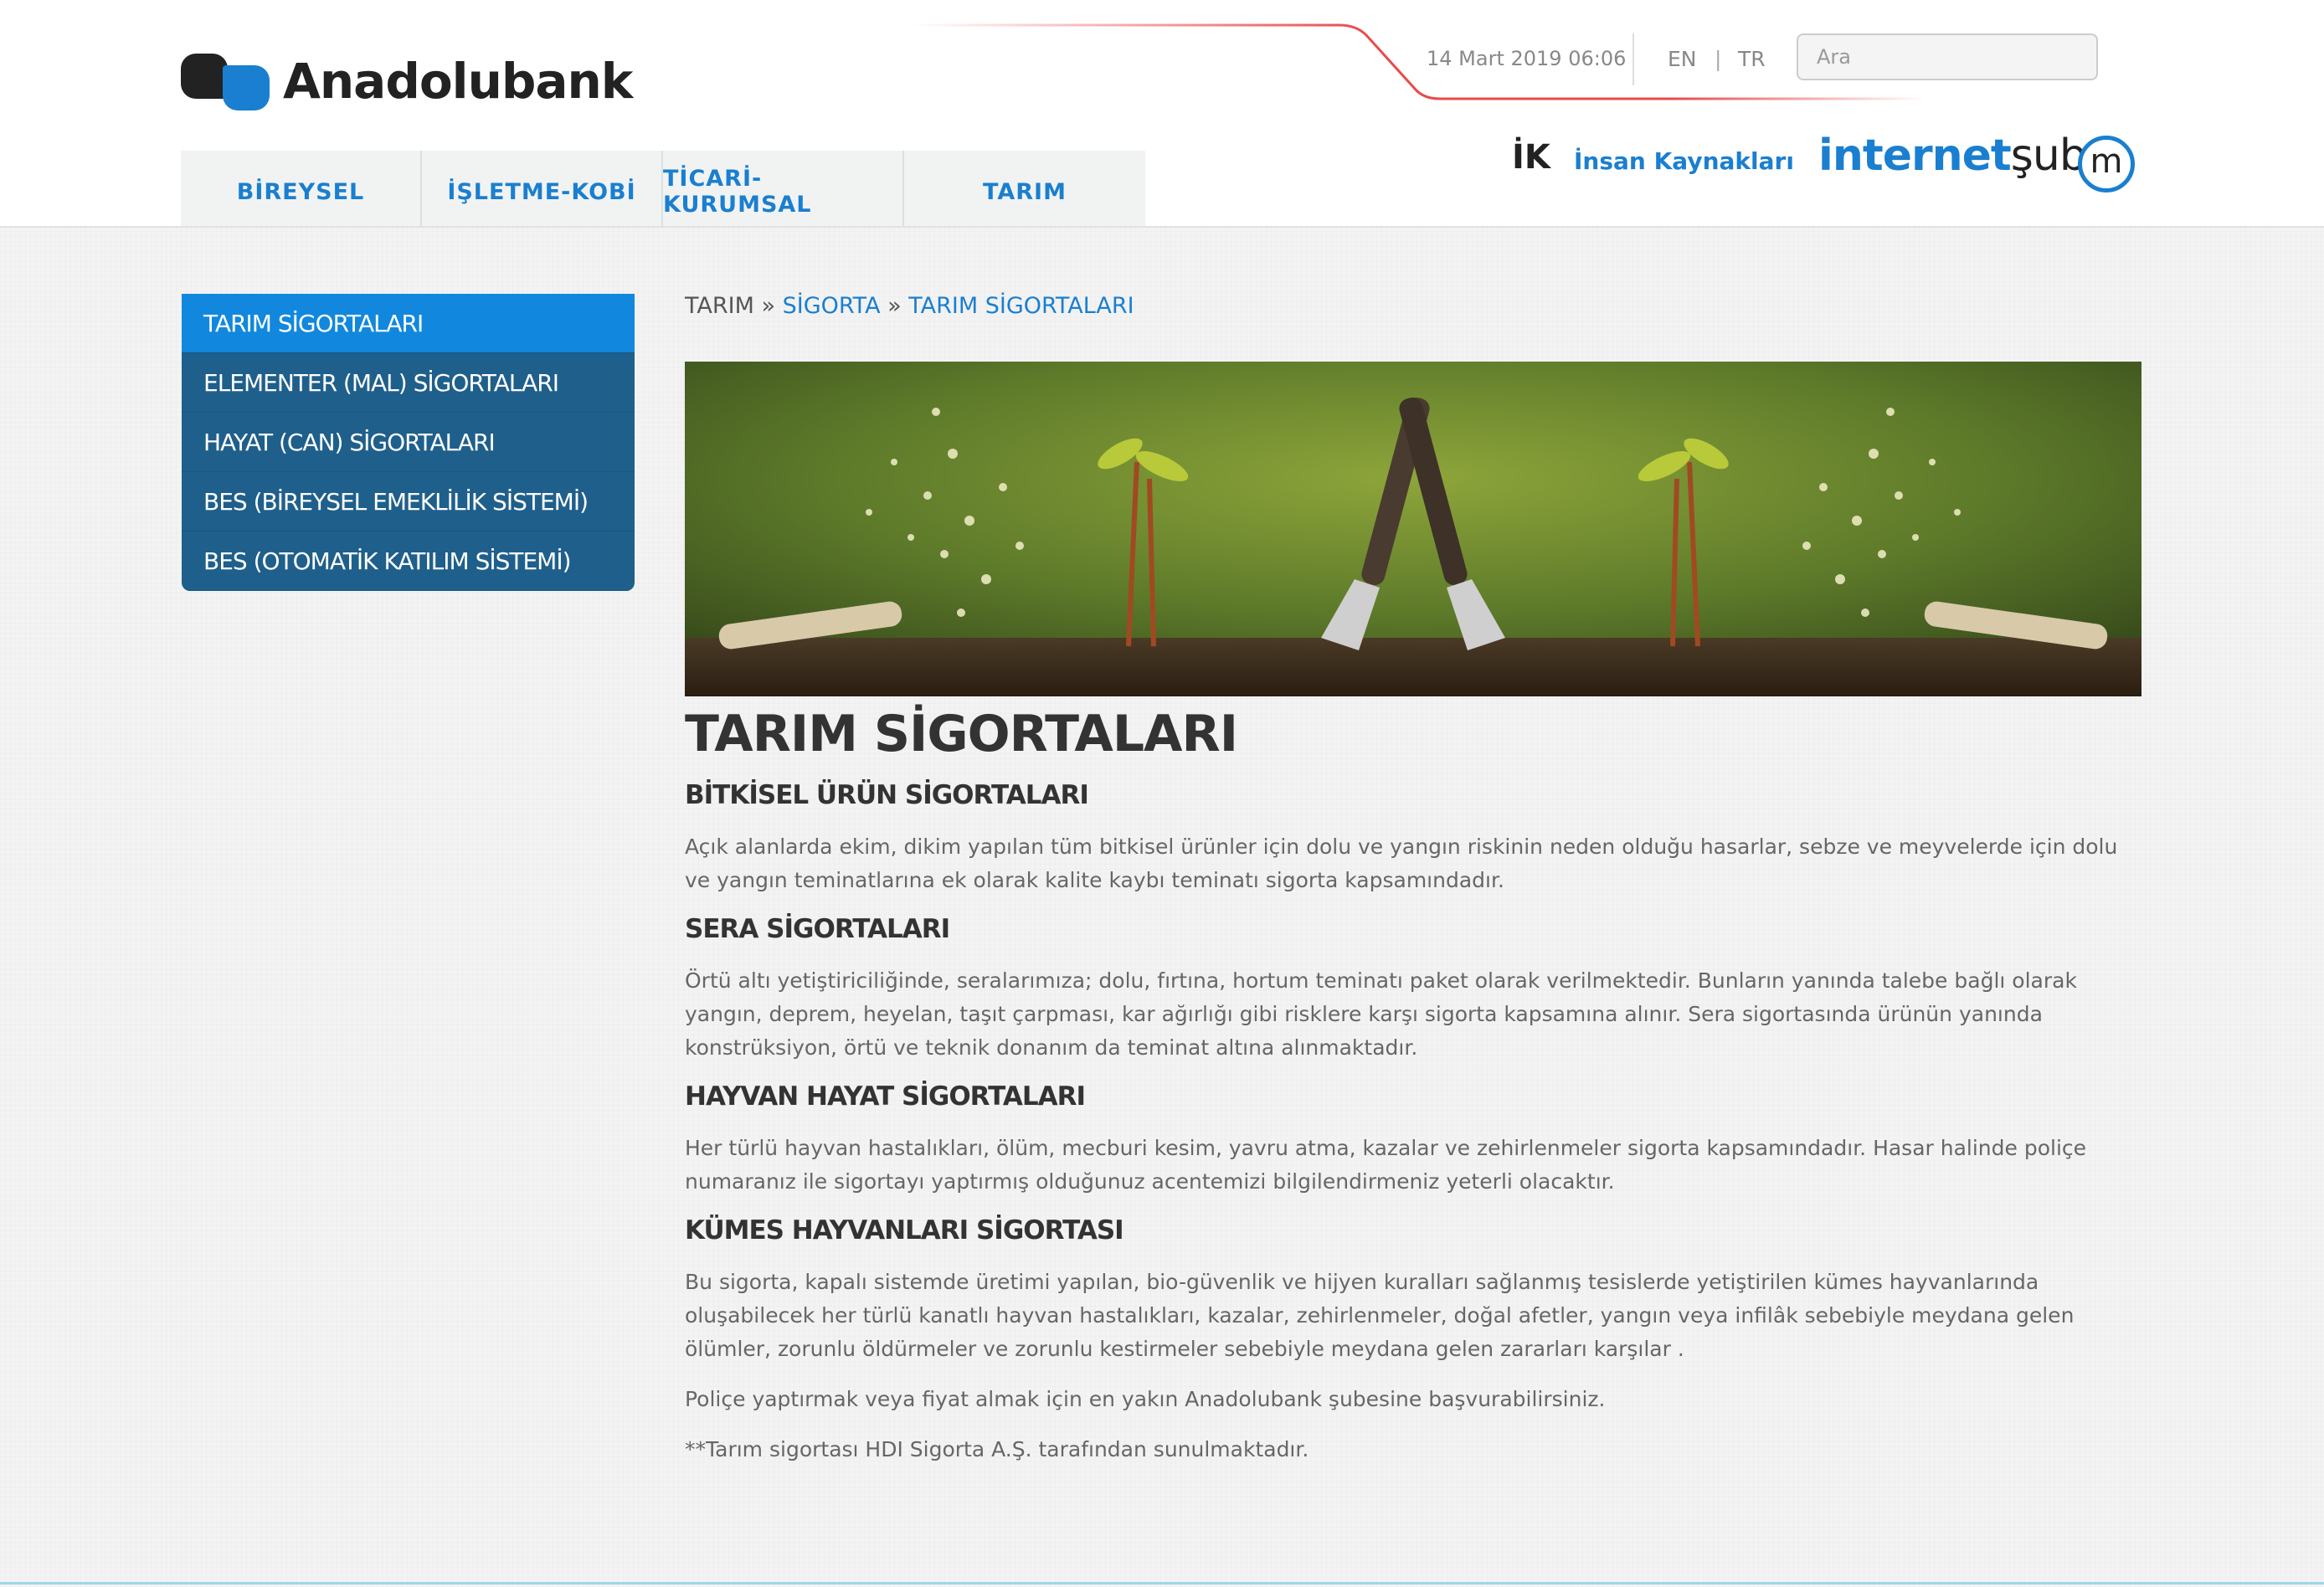  Describe the element at coordinates (1021, 306) in the screenshot. I see `breadcrumb-current: TARIM SİGORTALARI` at that location.